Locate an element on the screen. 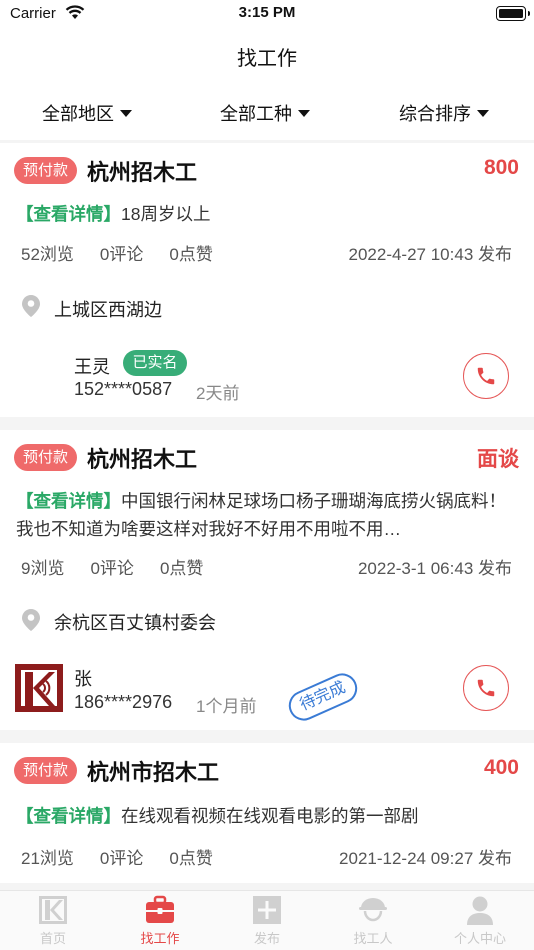 This screenshot has width=534, height=950. filter-trade: 全部工种 is located at coordinates (265, 113).